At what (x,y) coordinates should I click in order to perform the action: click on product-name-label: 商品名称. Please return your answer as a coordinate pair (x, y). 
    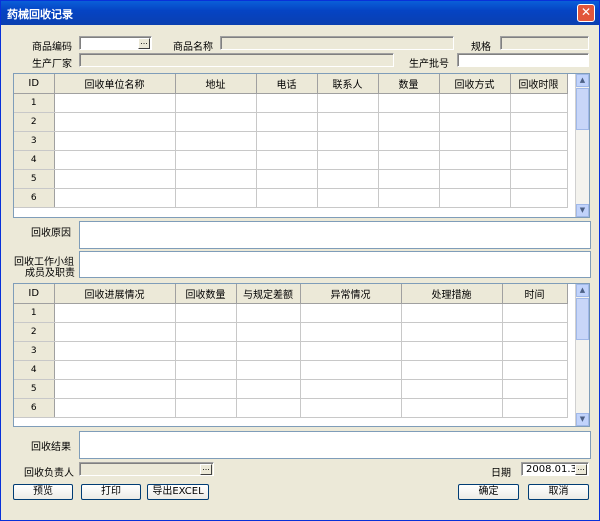
    Looking at the image, I should click on (193, 47).